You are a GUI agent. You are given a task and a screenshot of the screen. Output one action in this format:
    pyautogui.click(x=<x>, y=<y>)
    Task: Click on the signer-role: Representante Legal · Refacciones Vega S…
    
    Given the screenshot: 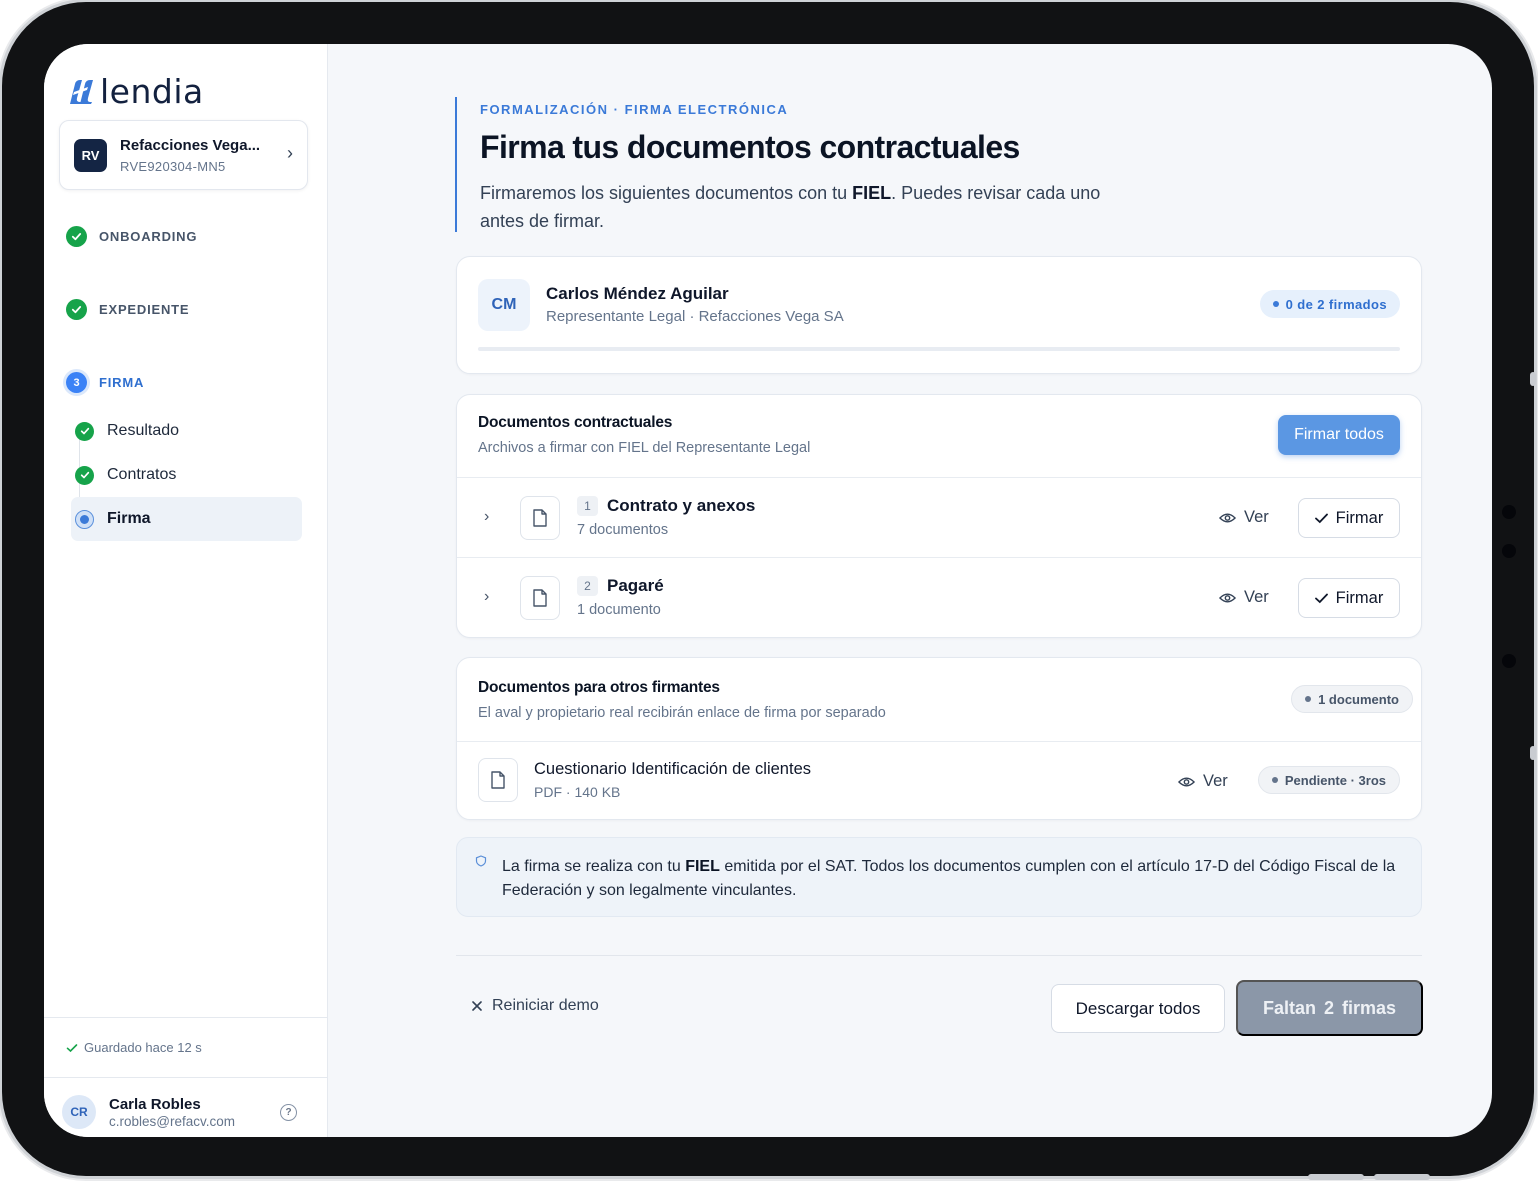 What is the action you would take?
    pyautogui.click(x=695, y=316)
    